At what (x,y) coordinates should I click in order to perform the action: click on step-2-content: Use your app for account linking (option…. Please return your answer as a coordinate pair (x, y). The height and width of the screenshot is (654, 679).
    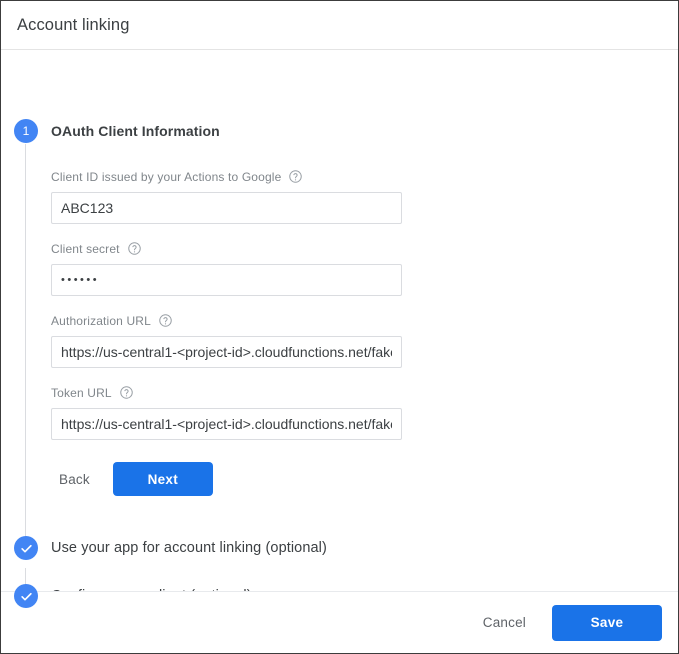
    Looking at the image, I should click on (364, 548).